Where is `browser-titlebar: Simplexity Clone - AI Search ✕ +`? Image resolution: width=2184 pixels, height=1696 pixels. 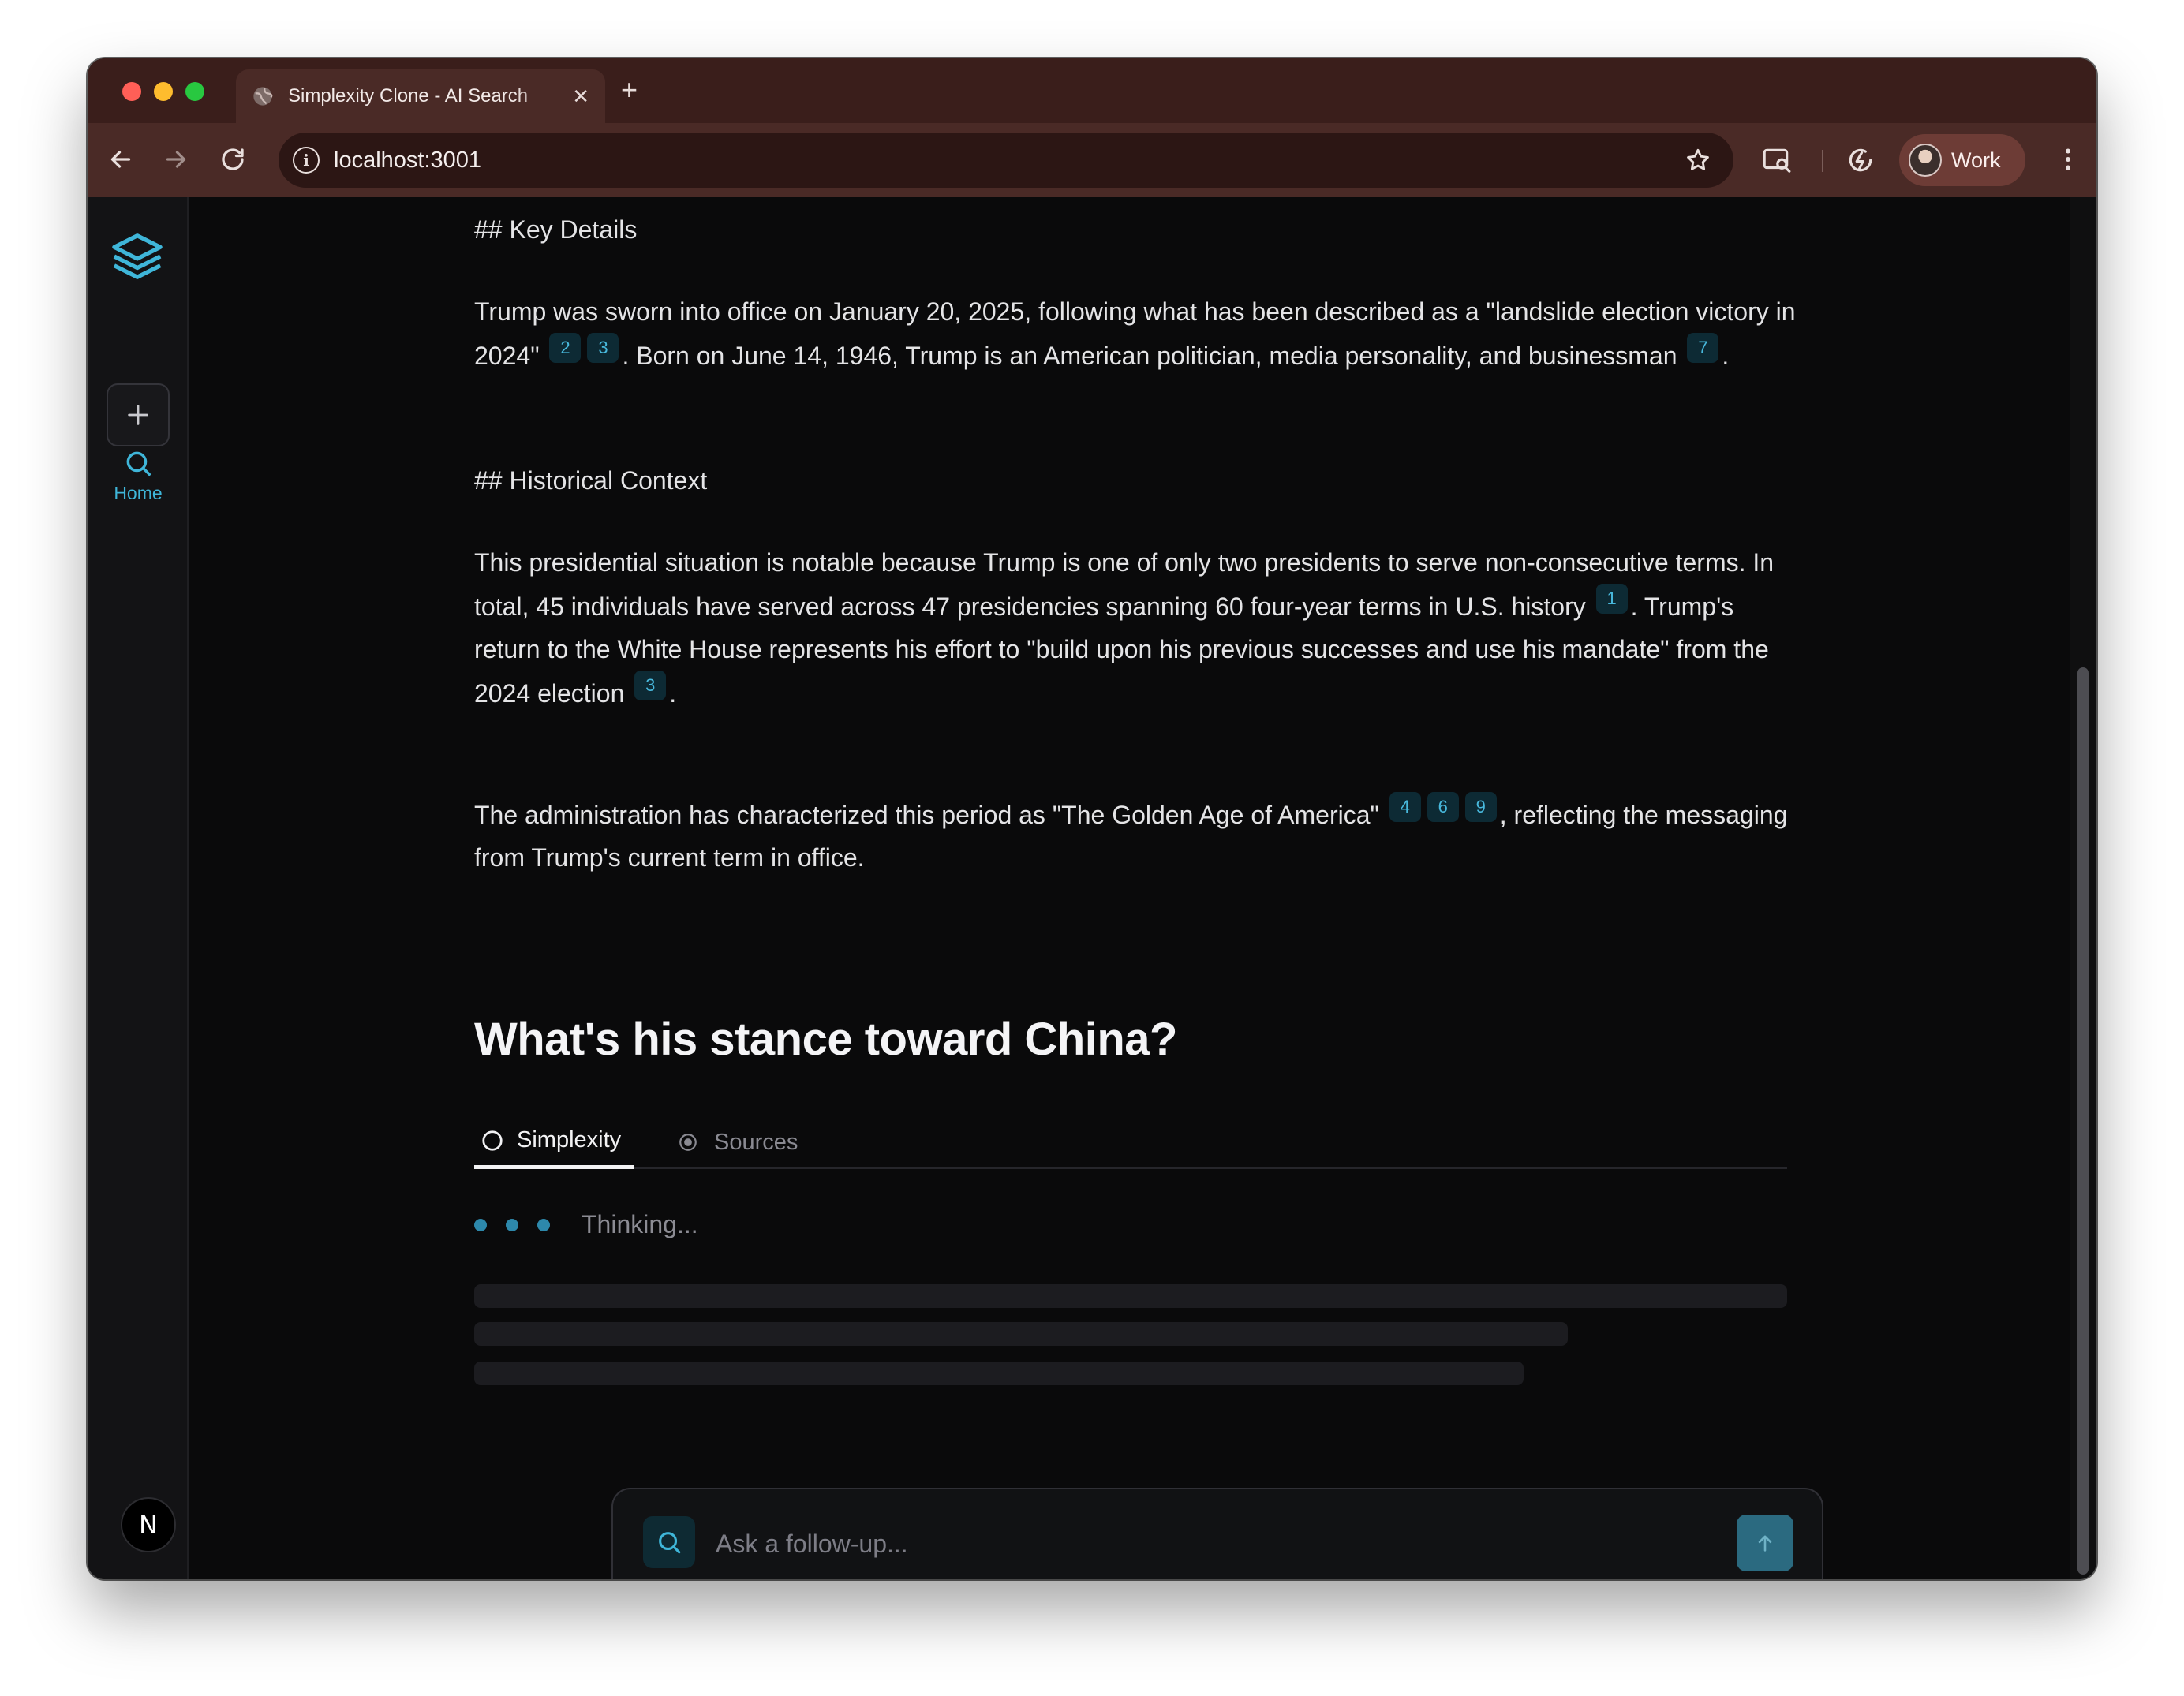 browser-titlebar: Simplexity Clone - AI Search ✕ + is located at coordinates (1092, 90).